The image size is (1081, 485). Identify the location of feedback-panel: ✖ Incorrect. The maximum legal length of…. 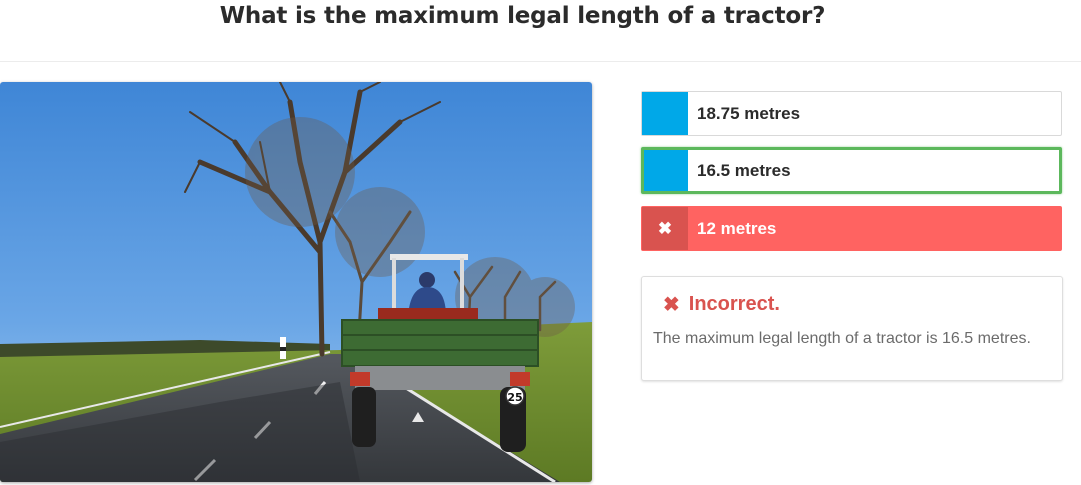
(852, 328).